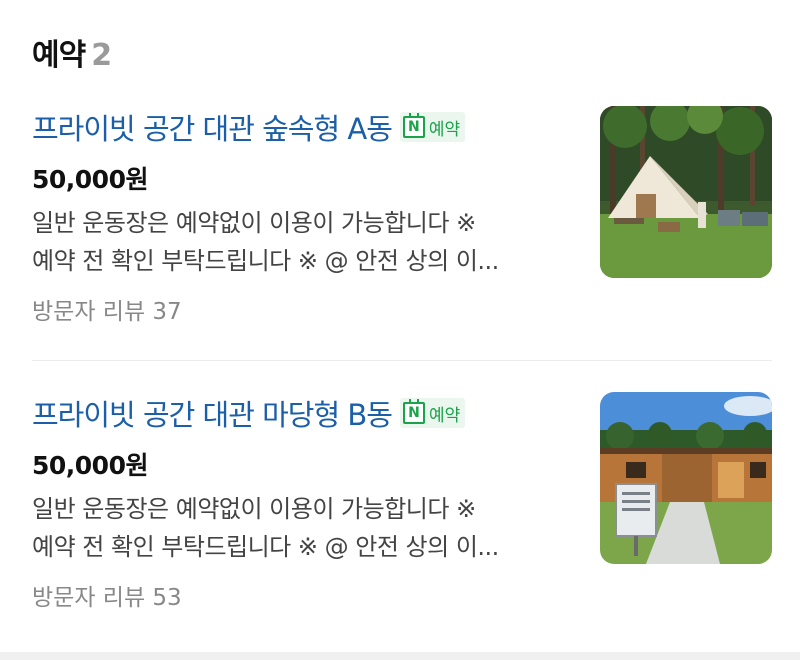 The image size is (800, 660). Describe the element at coordinates (212, 413) in the screenshot. I see `item-name-link: 프라이빗 공간 대관 마당형 B동` at that location.